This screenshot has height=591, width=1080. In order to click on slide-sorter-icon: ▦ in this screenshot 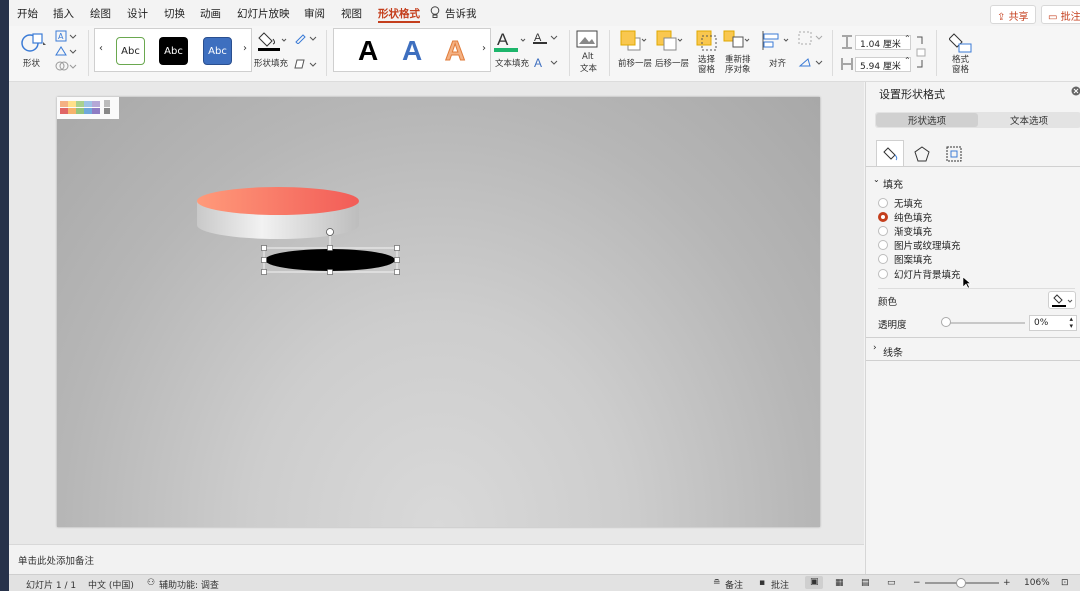, I will do `click(839, 583)`.